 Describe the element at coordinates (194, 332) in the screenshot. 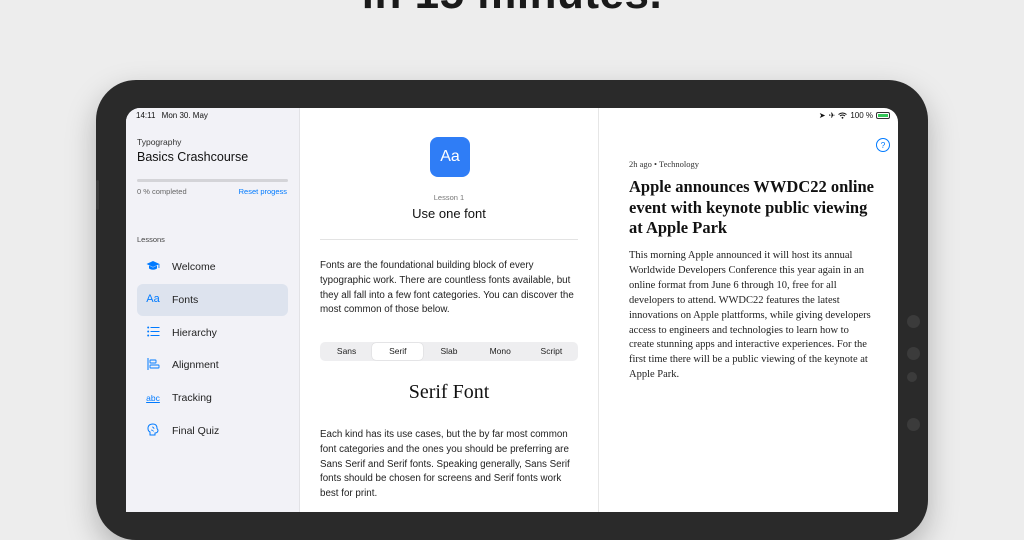

I see `sidebar-item-label: Hierarchy` at that location.